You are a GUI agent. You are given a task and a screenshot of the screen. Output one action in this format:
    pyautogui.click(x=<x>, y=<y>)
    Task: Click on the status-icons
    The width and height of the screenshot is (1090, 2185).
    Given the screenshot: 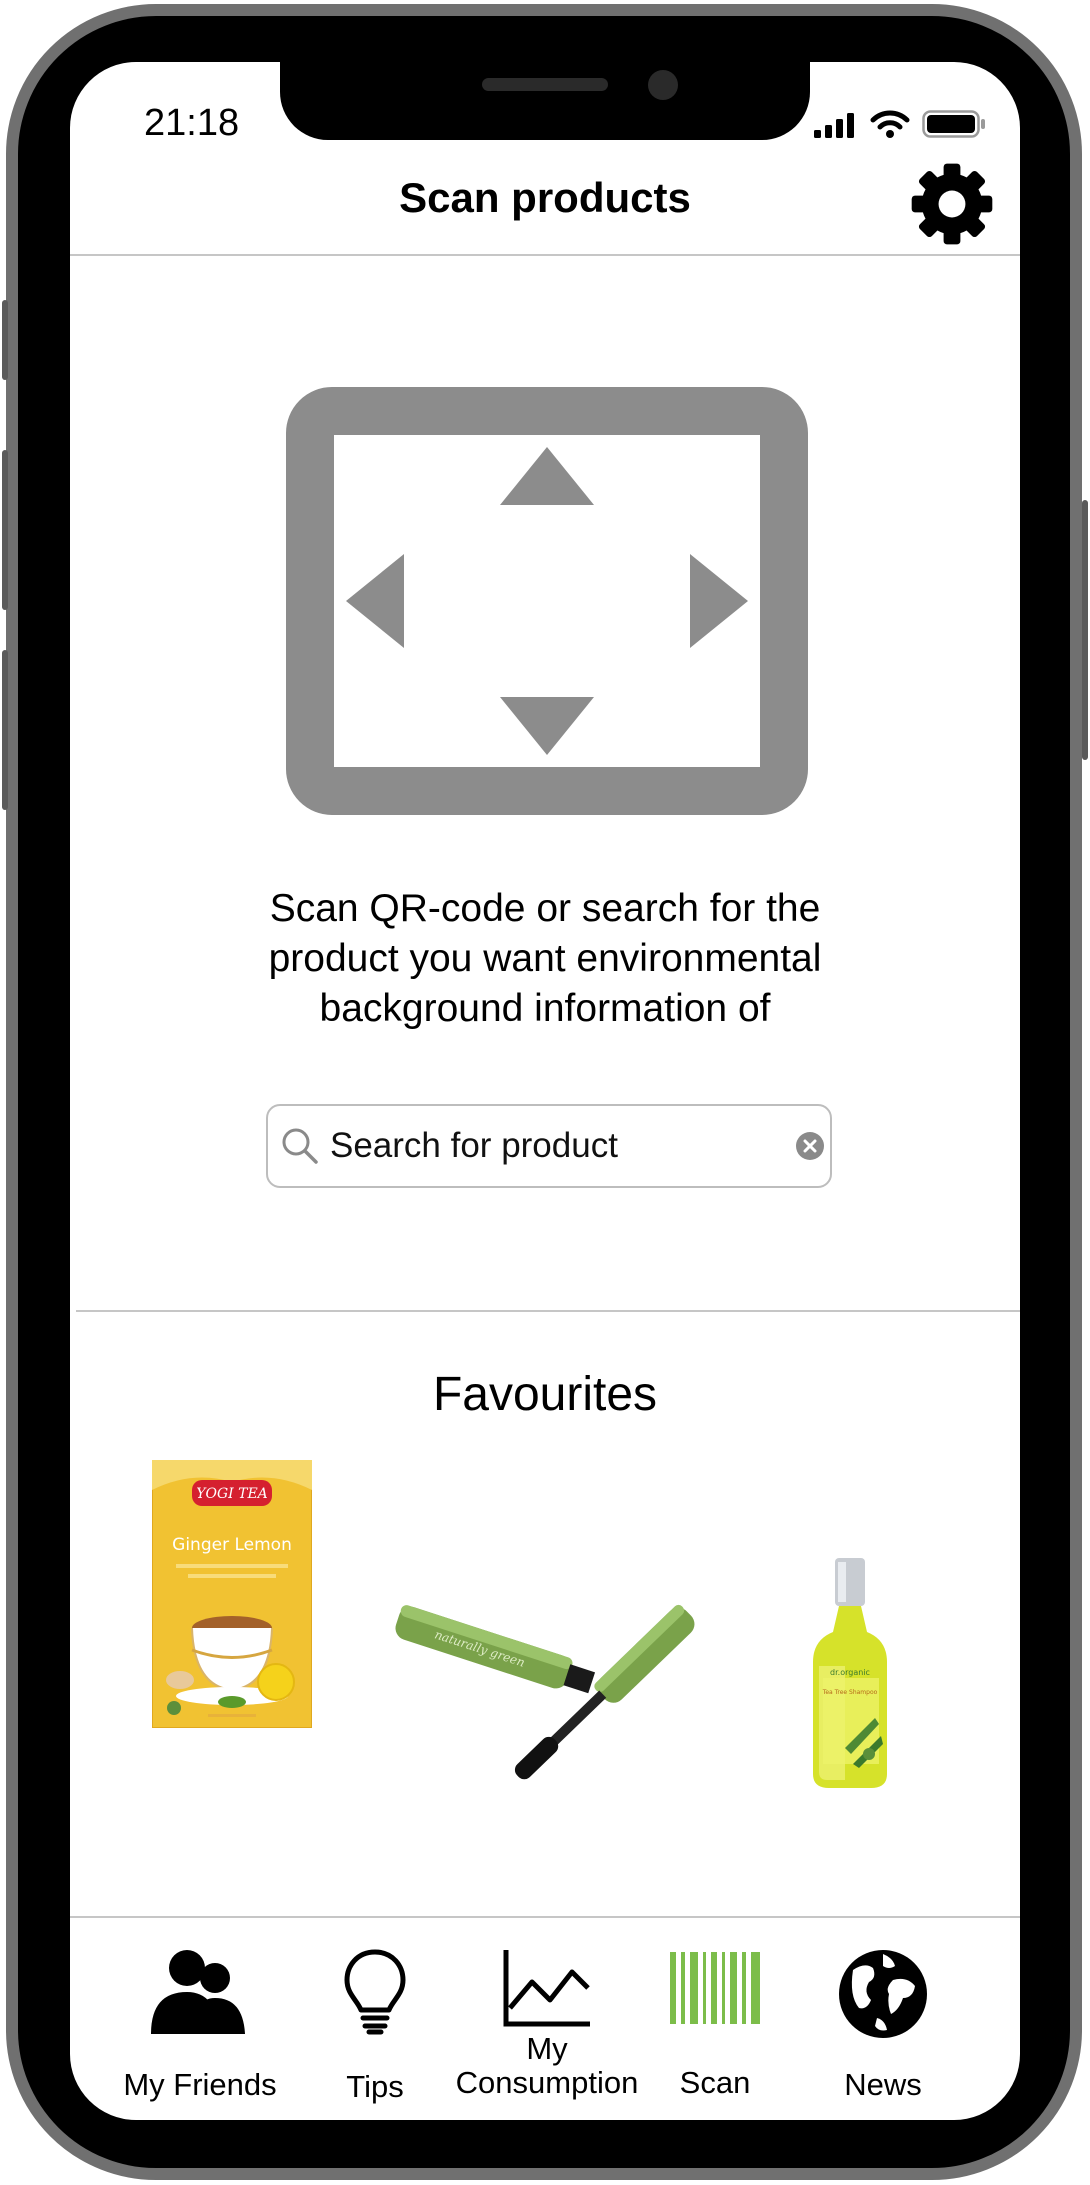 What is the action you would take?
    pyautogui.click(x=900, y=124)
    